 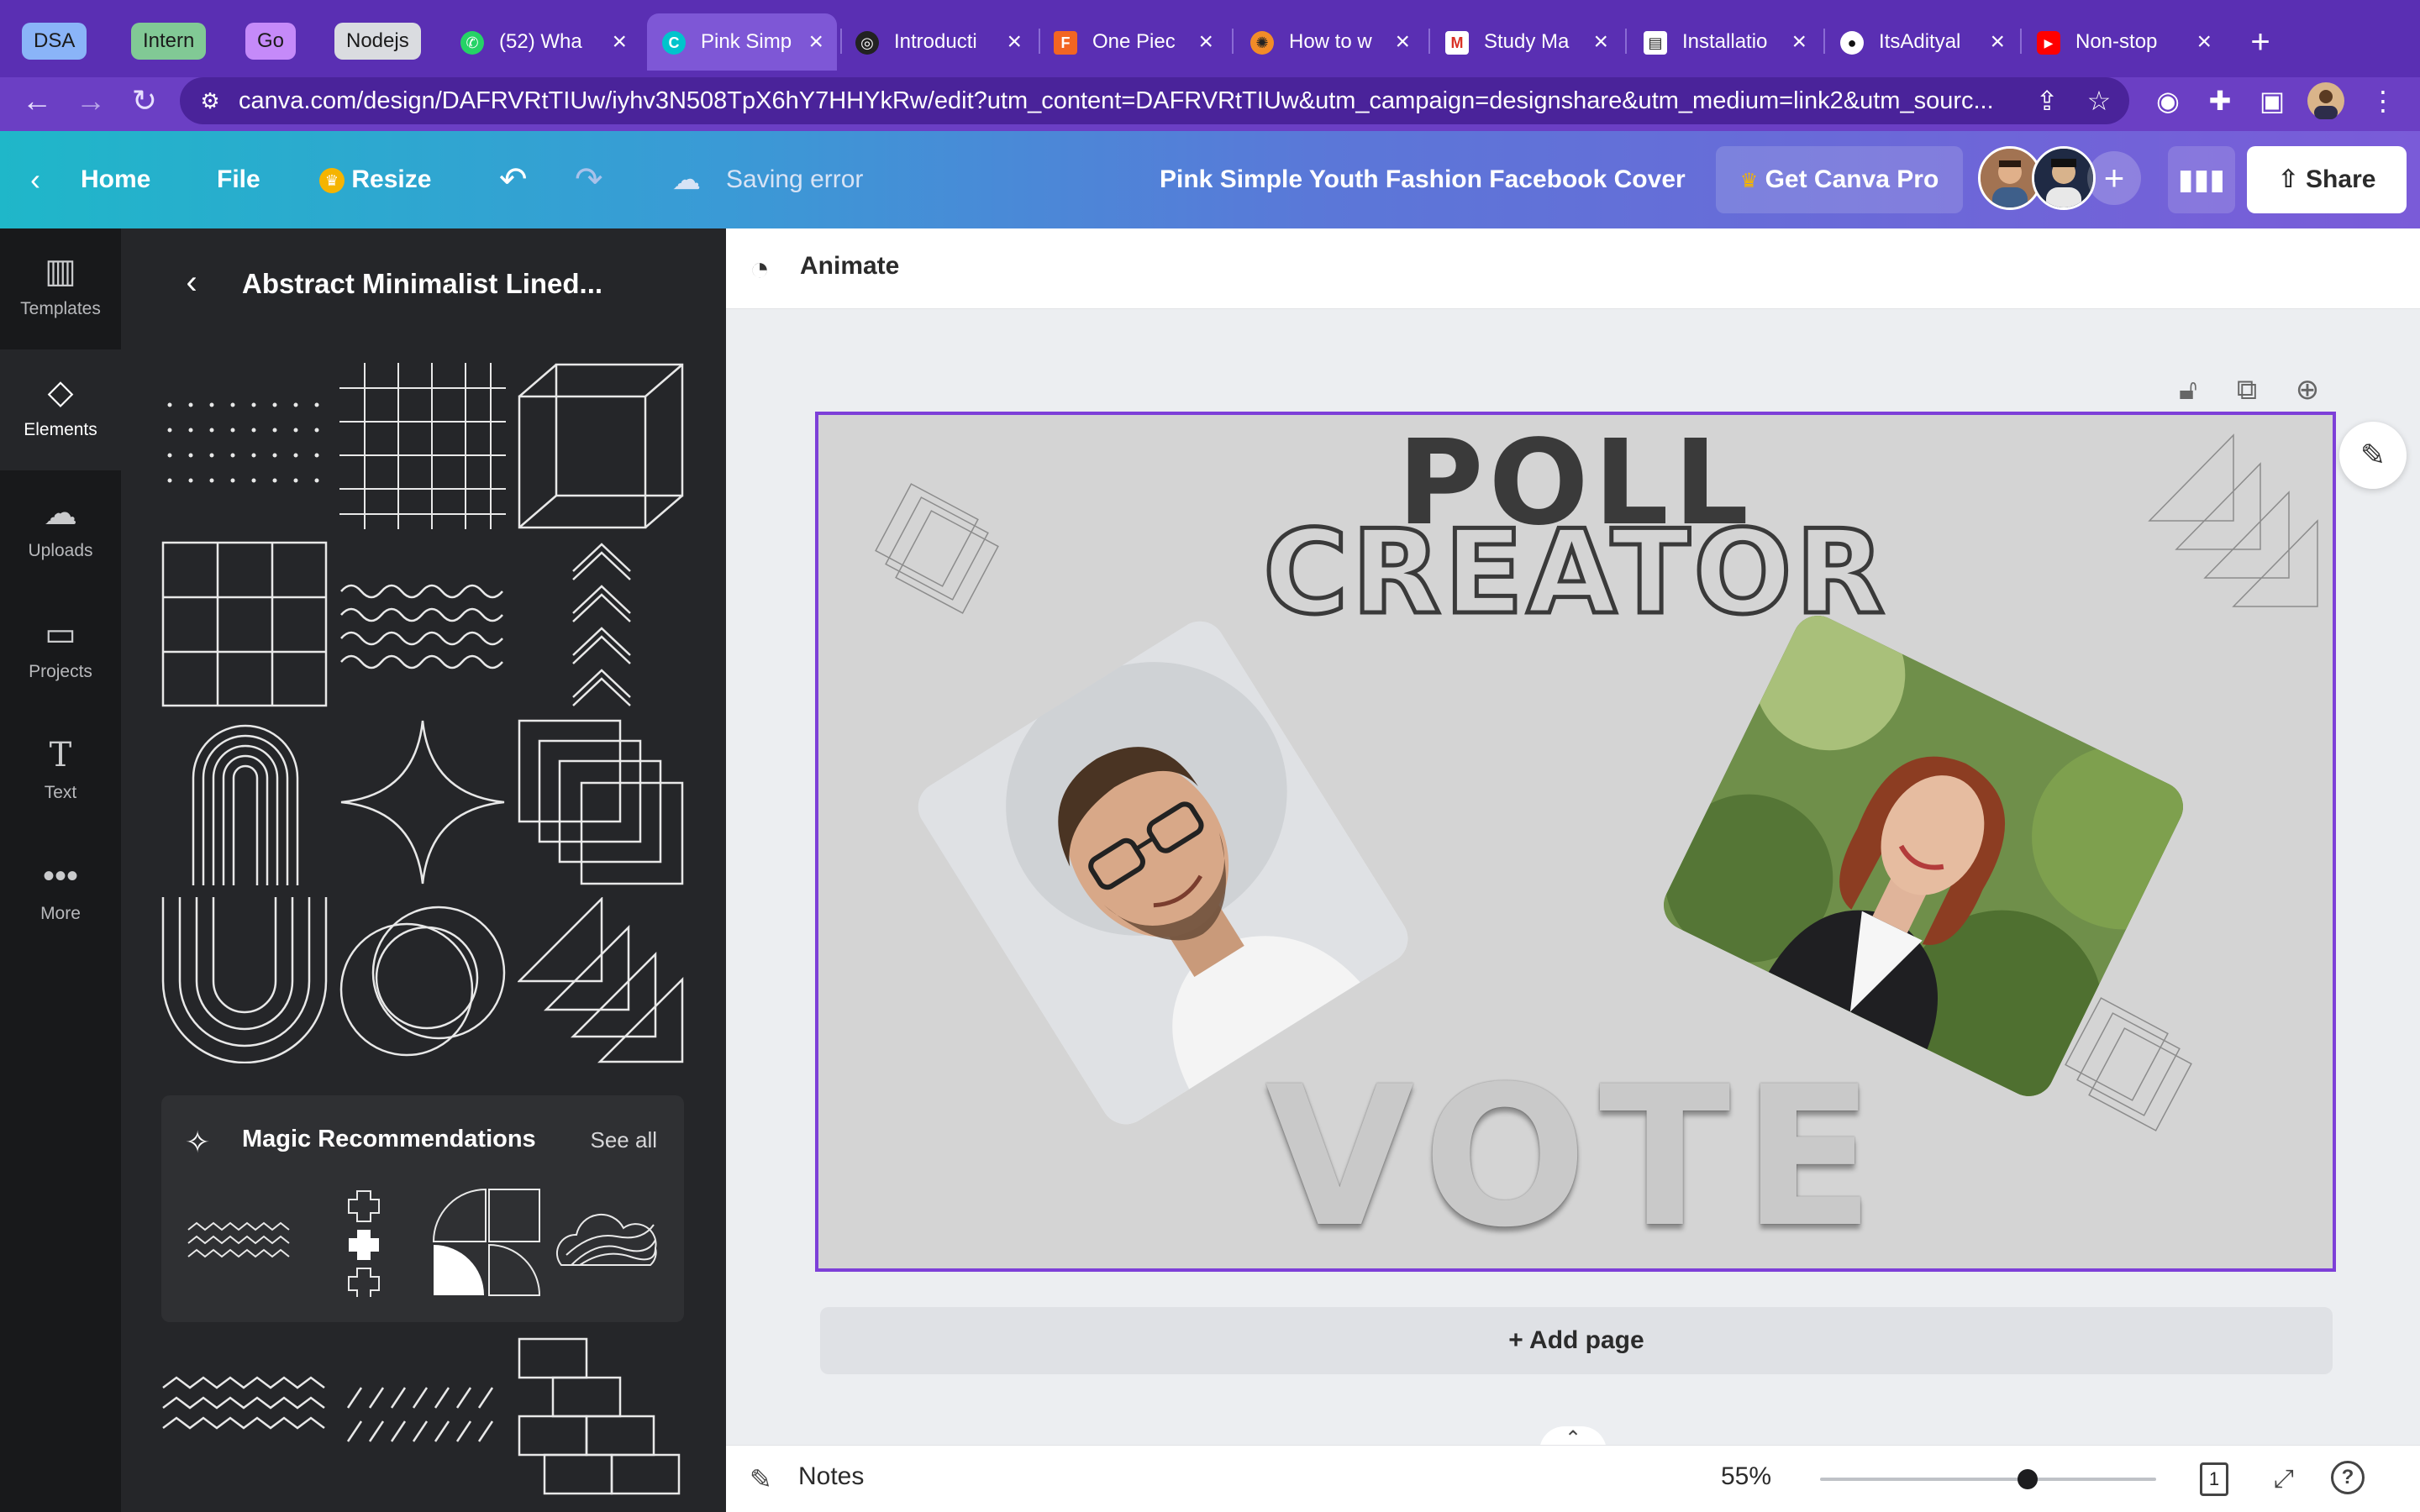 I want to click on magic-recommendations-title: Magic Recommendations, so click(x=389, y=1139).